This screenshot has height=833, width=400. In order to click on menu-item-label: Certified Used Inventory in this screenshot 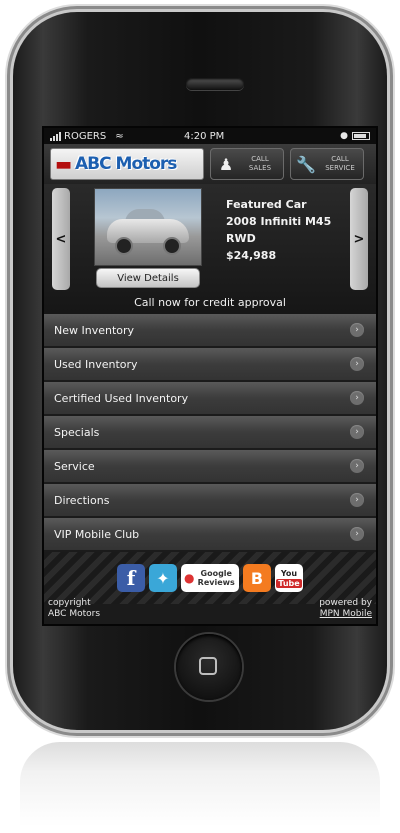, I will do `click(121, 398)`.